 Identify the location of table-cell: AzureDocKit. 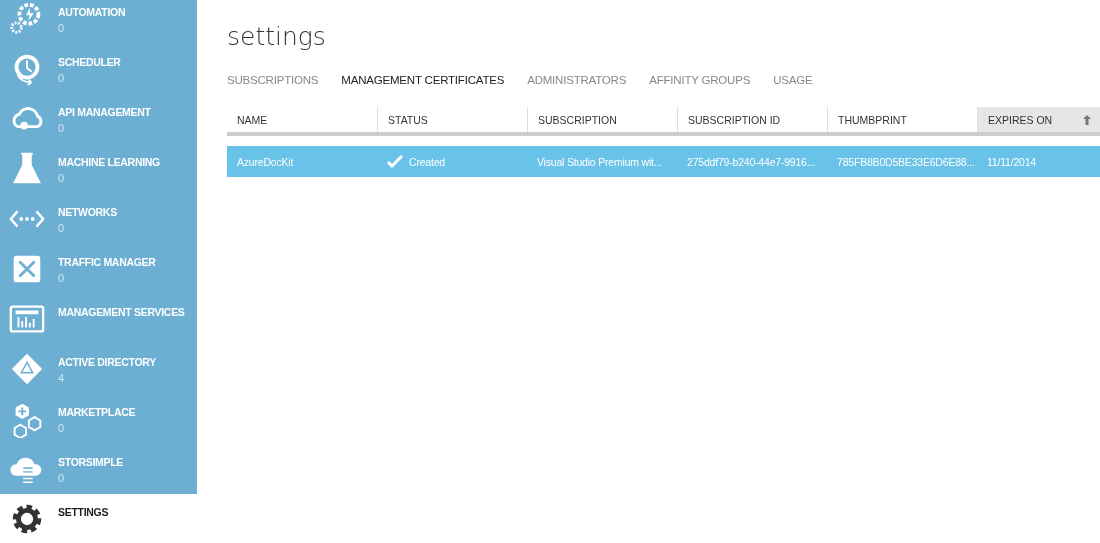
(265, 161).